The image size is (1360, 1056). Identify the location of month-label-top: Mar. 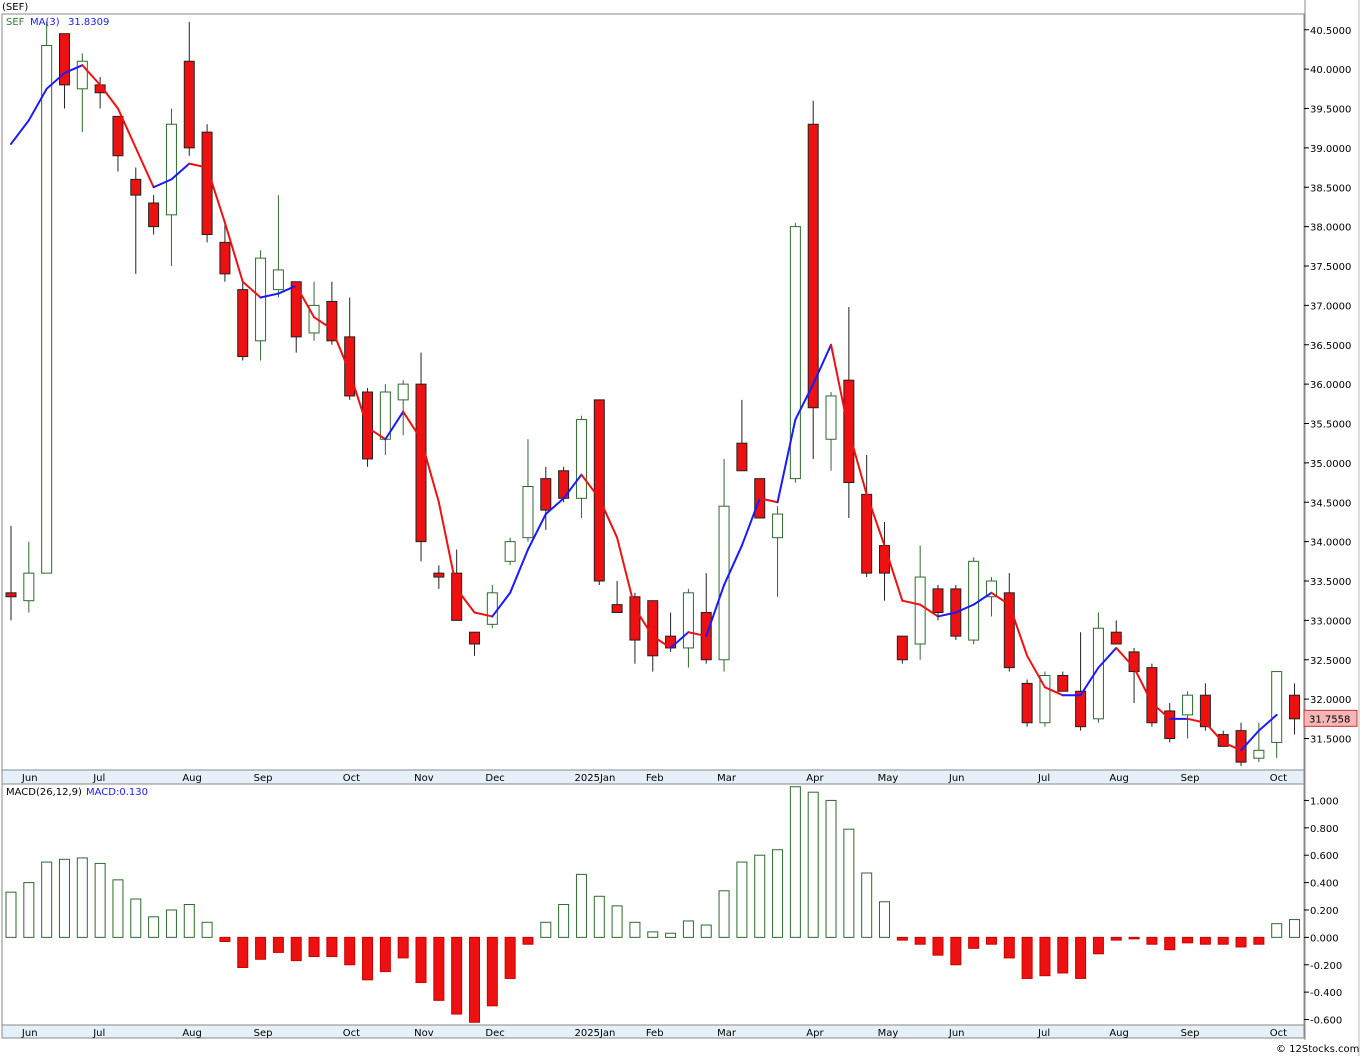
(727, 778).